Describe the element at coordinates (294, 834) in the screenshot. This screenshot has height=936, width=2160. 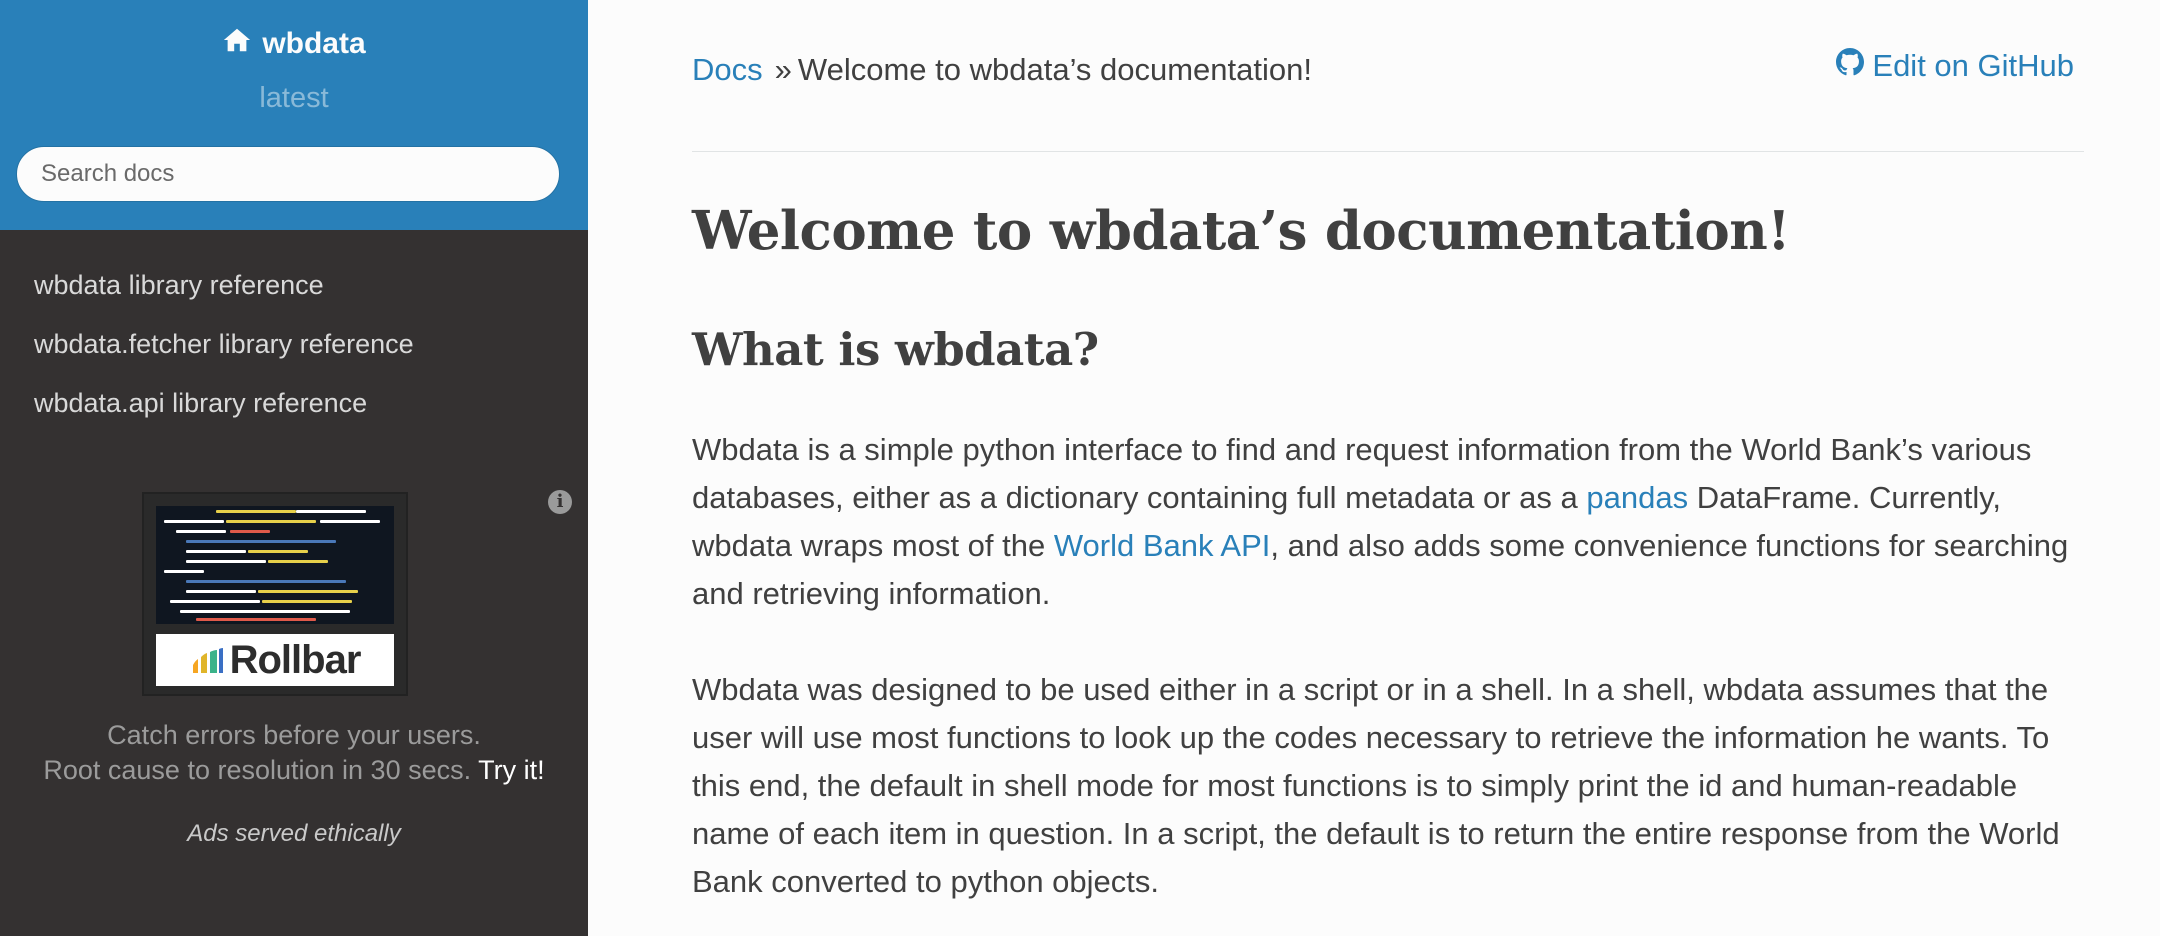
I see `ads-ethical-link: Ads served ethically` at that location.